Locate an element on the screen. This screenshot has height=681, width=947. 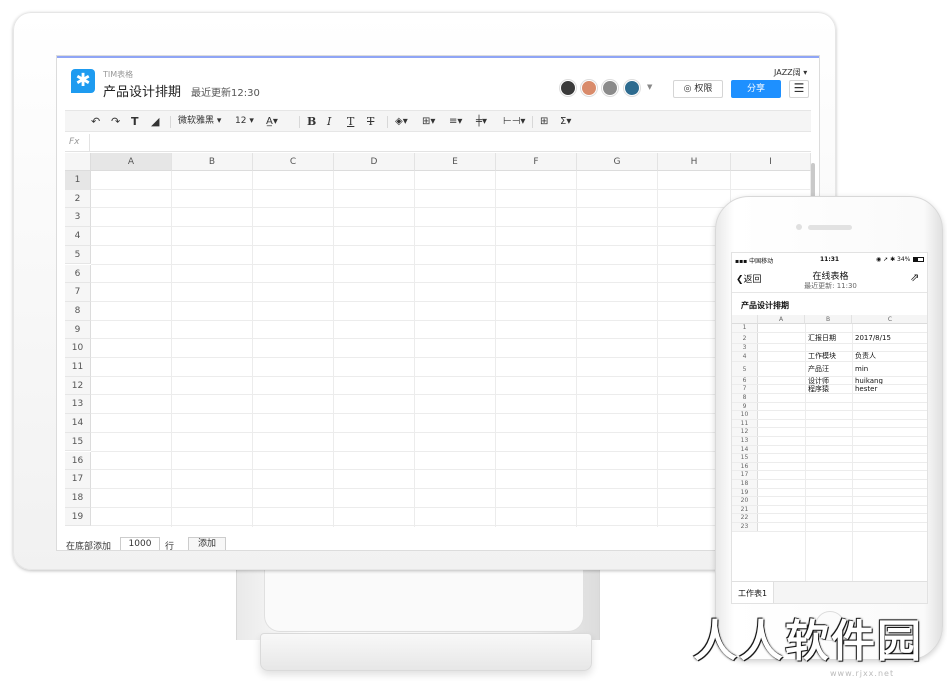
column-header: E is located at coordinates (455, 162).